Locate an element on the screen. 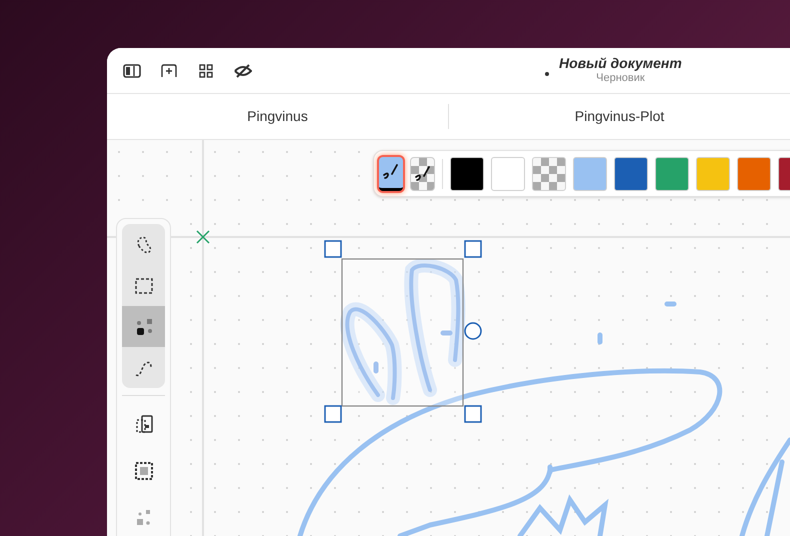 The width and height of the screenshot is (790, 536). grid-select-icon is located at coordinates (143, 471).